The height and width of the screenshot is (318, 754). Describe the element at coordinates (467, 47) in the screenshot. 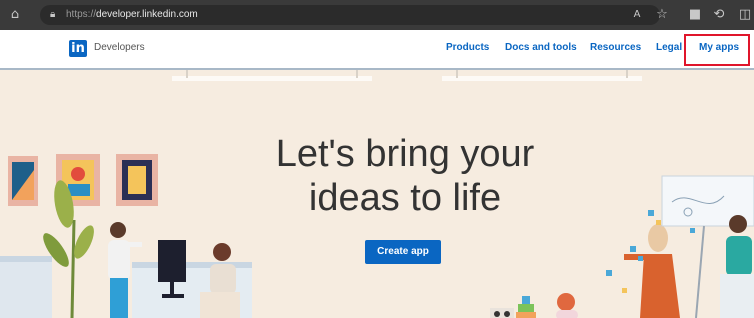

I see `nav-products: Products` at that location.